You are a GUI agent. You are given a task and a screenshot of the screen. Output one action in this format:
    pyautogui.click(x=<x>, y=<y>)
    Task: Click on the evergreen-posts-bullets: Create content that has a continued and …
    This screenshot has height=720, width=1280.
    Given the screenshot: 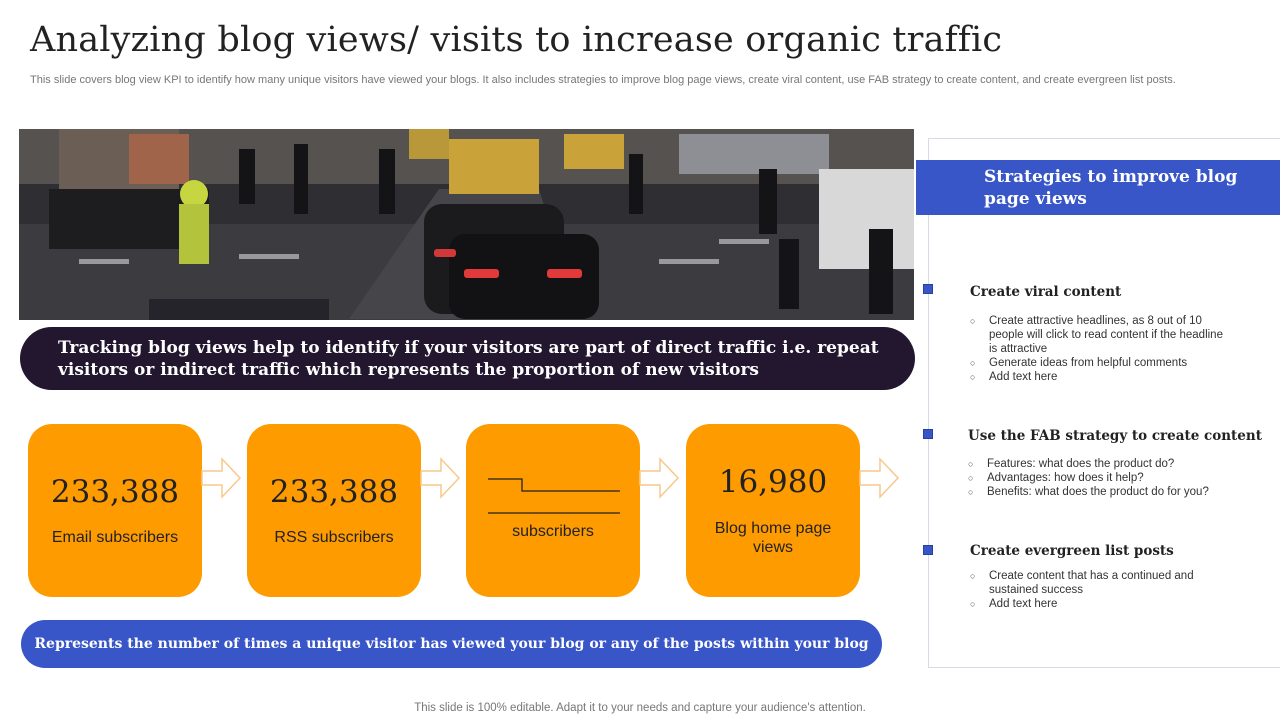 What is the action you would take?
    pyautogui.click(x=1101, y=590)
    